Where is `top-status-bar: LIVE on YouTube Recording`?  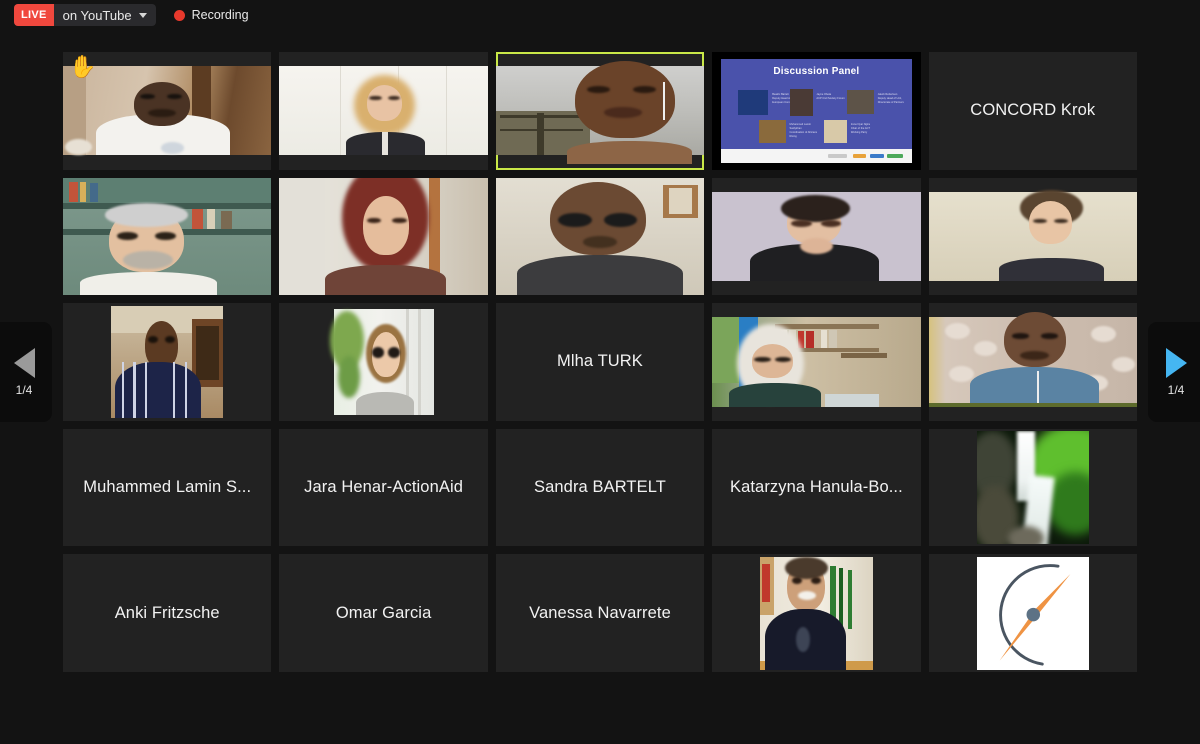
top-status-bar: LIVE on YouTube Recording is located at coordinates (600, 15).